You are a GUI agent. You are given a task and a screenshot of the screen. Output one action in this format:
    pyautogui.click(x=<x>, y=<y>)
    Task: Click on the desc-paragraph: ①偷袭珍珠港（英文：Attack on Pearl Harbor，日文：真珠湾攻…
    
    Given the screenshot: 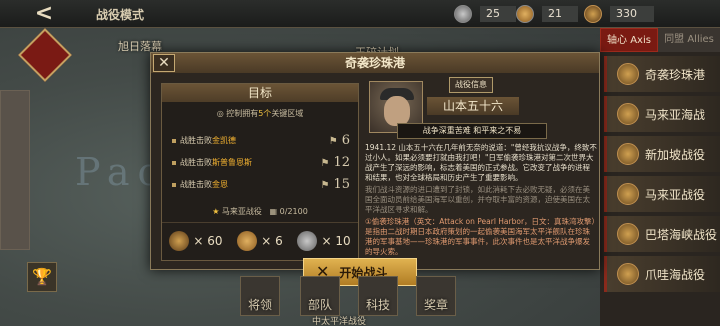 What is the action you would take?
    pyautogui.click(x=480, y=236)
    